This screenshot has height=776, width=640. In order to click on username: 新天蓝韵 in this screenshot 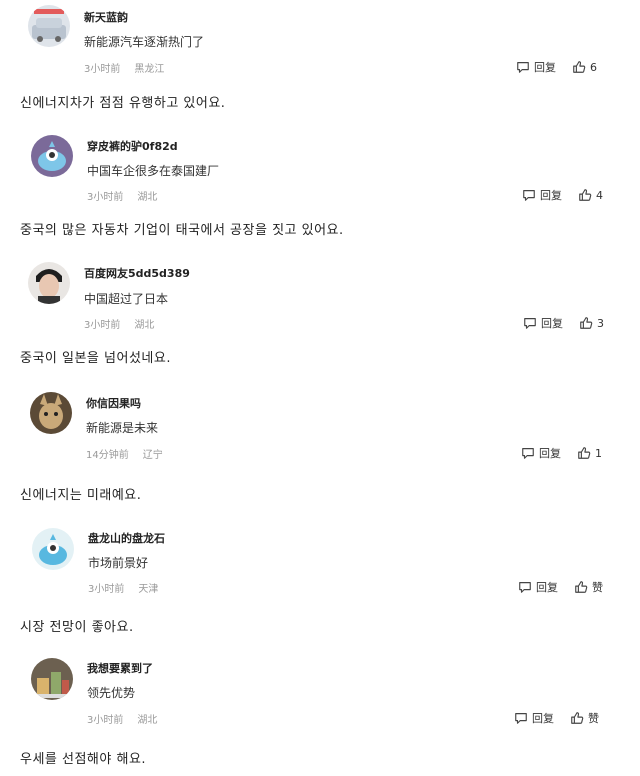, I will do `click(106, 17)`.